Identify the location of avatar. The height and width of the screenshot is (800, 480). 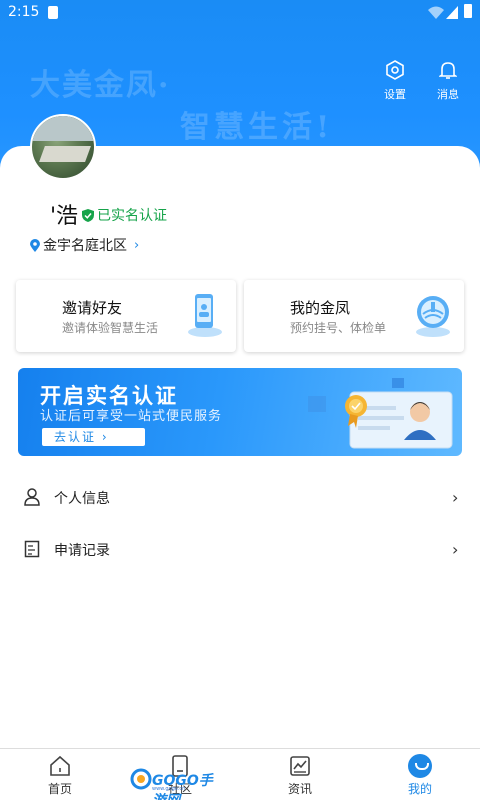
(63, 147).